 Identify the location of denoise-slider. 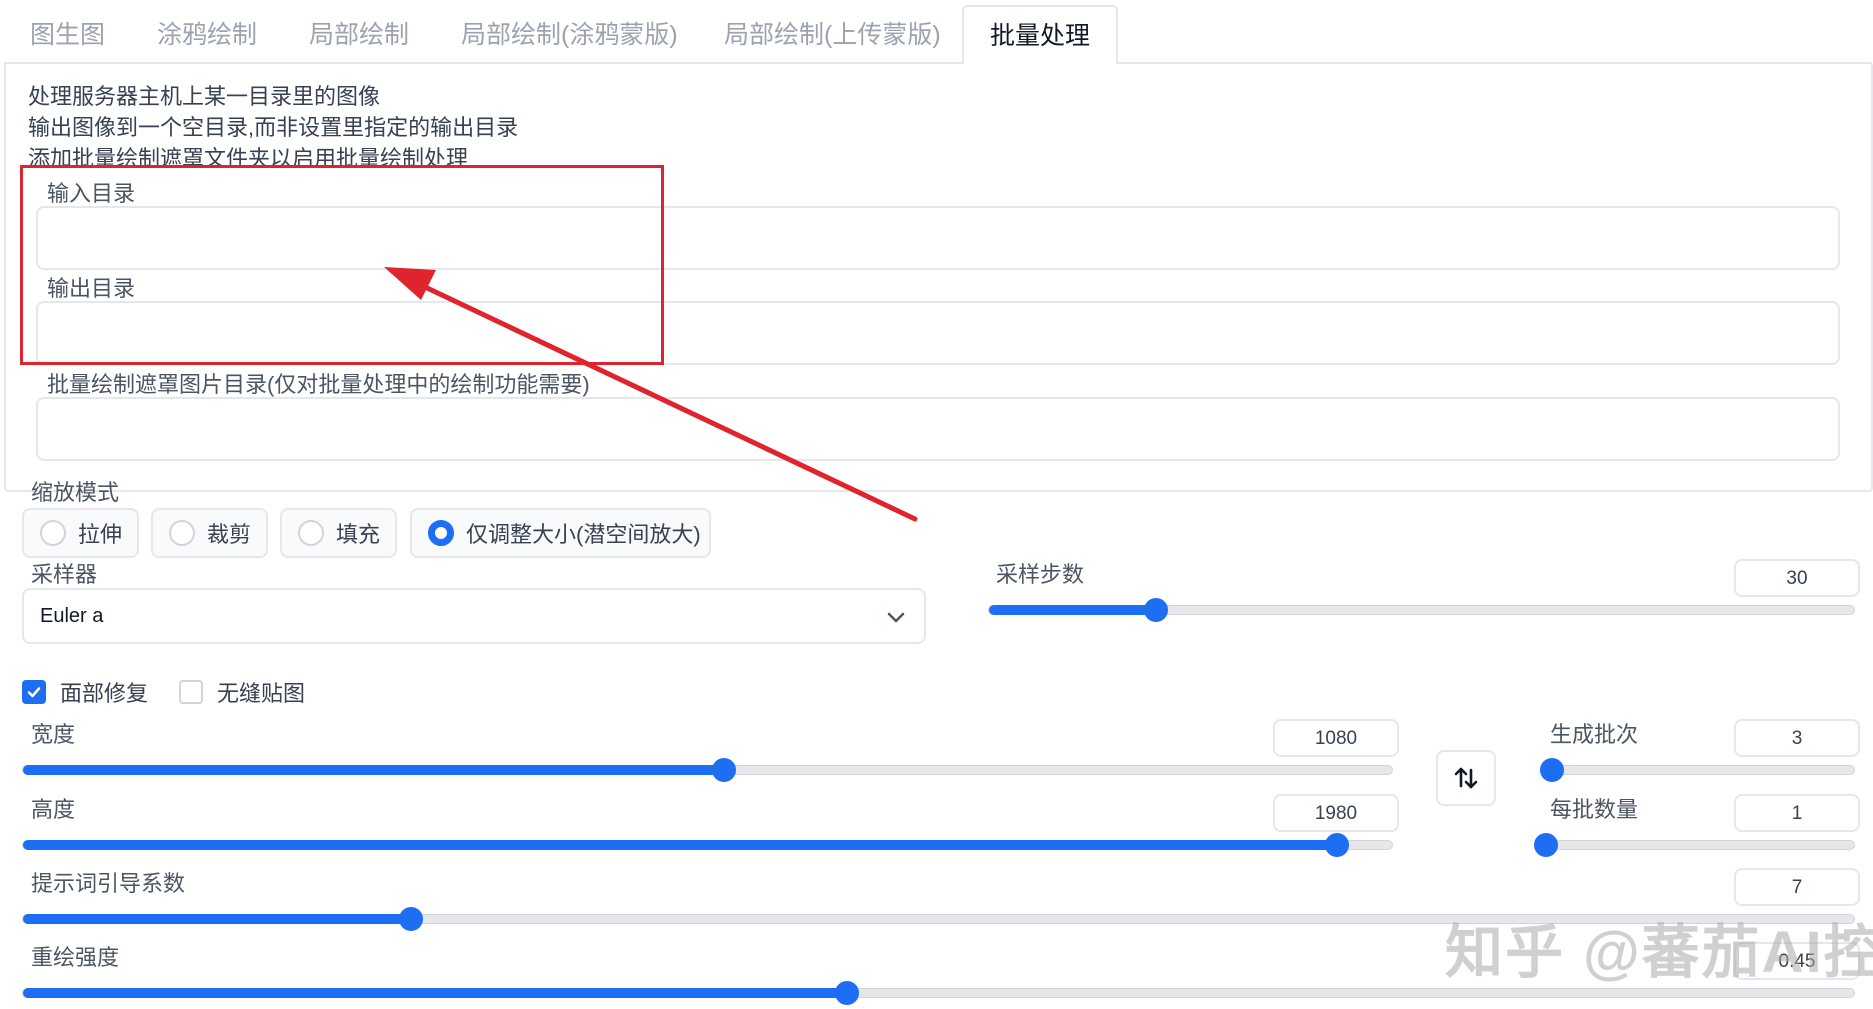
(938, 993).